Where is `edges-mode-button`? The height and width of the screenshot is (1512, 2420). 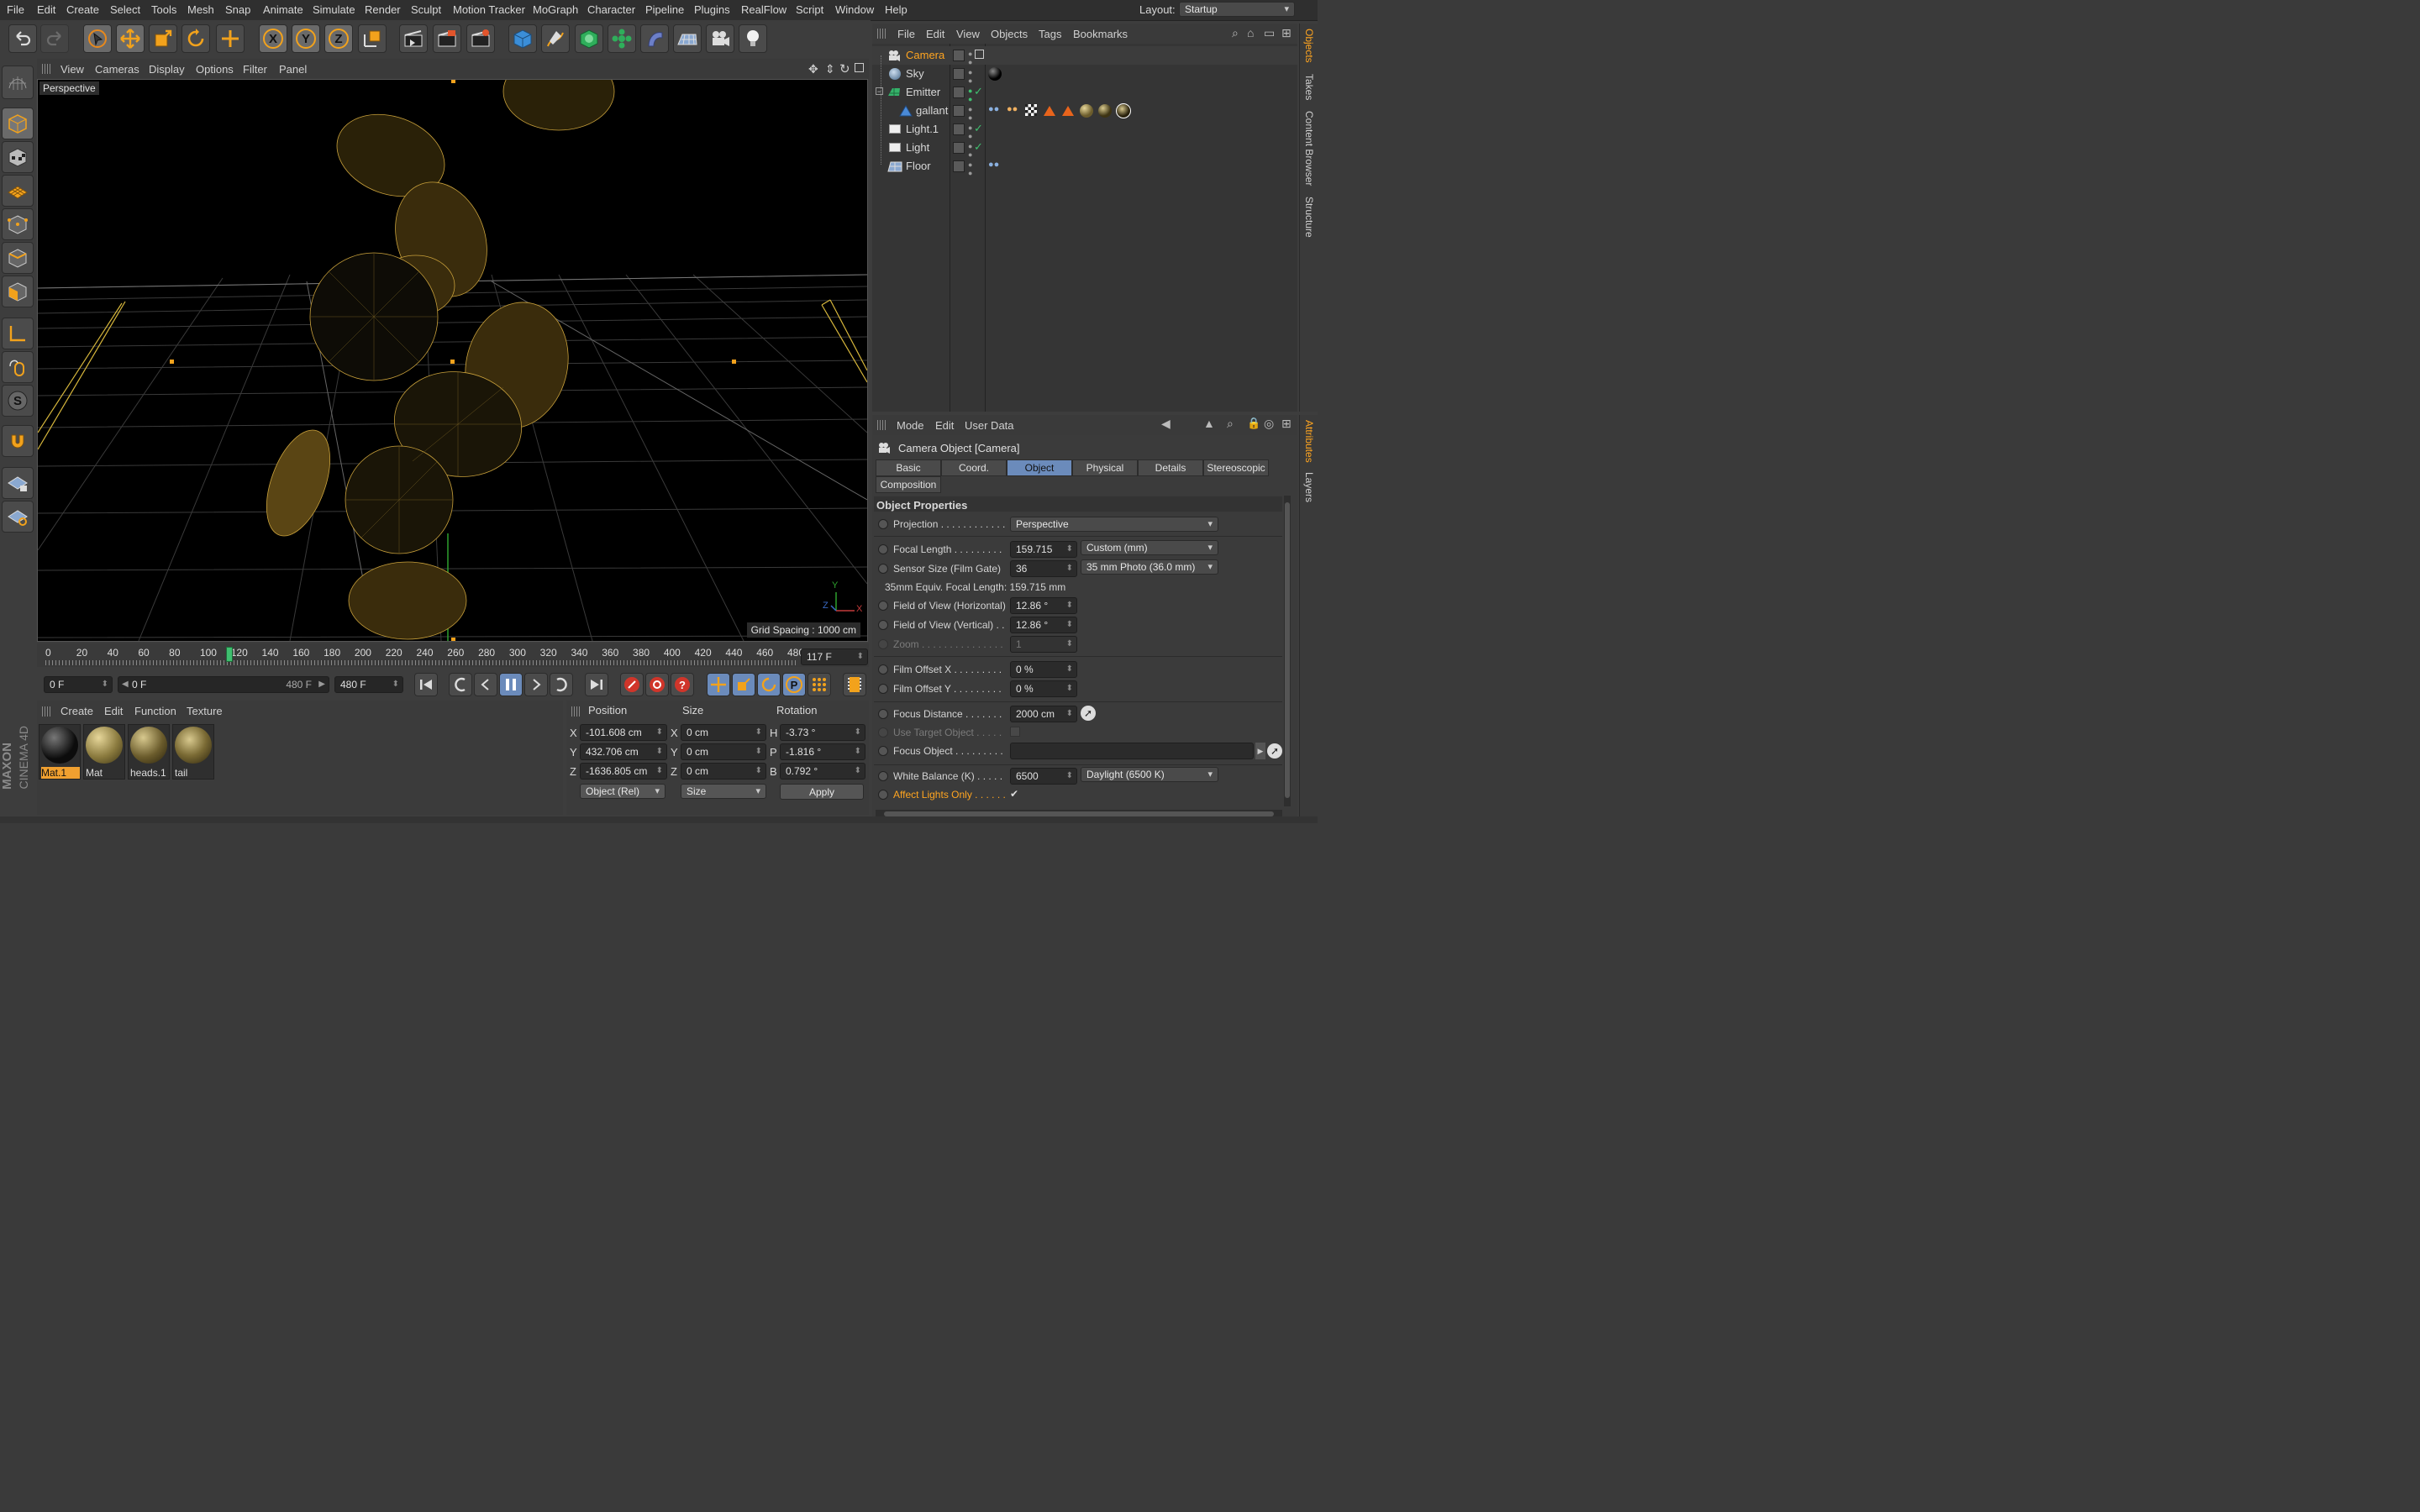
edges-mode-button is located at coordinates (18, 258).